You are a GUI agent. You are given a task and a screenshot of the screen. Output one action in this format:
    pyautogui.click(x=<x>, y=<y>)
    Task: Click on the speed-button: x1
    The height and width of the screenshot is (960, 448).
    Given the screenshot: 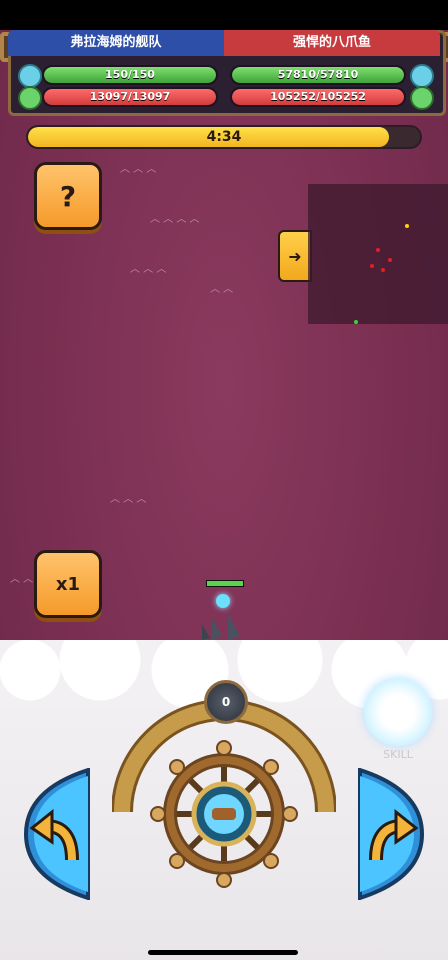 What is the action you would take?
    pyautogui.click(x=68, y=584)
    